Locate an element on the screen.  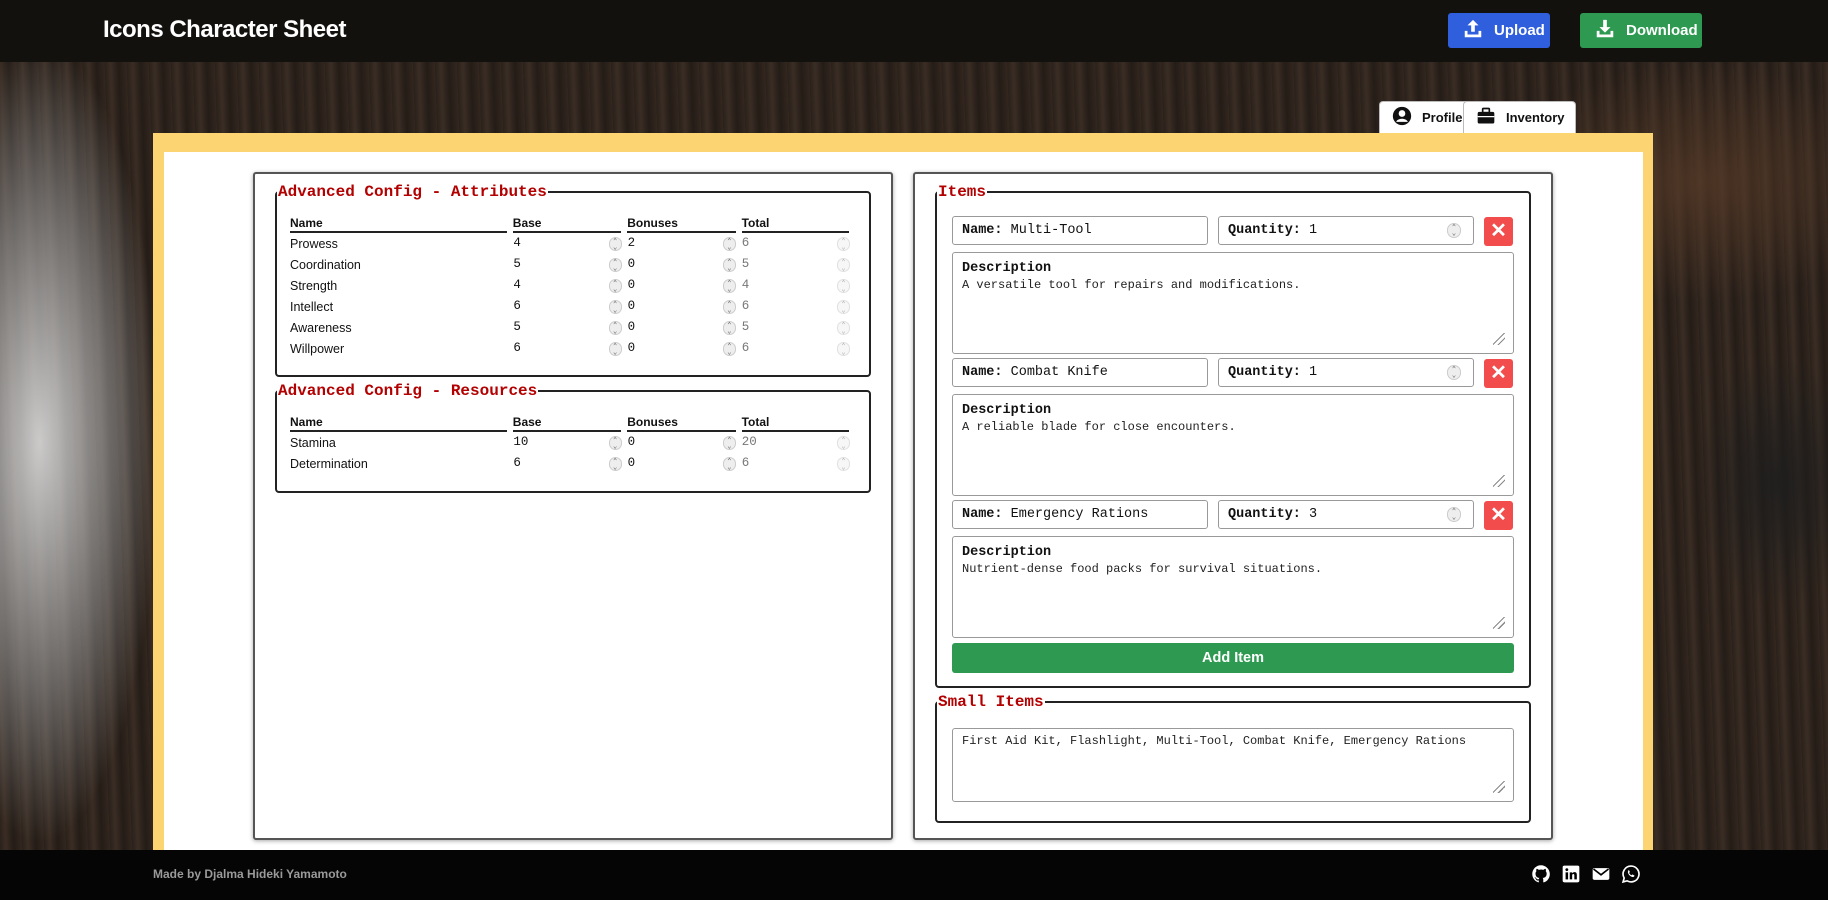
item-name-input: Name: Combat Knife is located at coordinates (1080, 372).